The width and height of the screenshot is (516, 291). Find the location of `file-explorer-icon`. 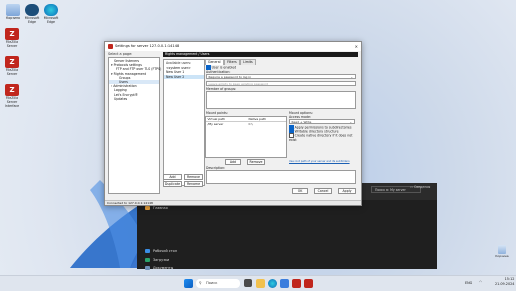

file-explorer-icon is located at coordinates (260, 283).